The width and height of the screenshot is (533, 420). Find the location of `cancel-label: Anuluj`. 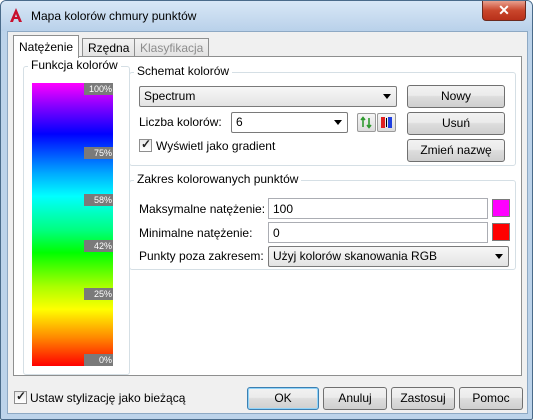

cancel-label: Anuluj is located at coordinates (355, 398).